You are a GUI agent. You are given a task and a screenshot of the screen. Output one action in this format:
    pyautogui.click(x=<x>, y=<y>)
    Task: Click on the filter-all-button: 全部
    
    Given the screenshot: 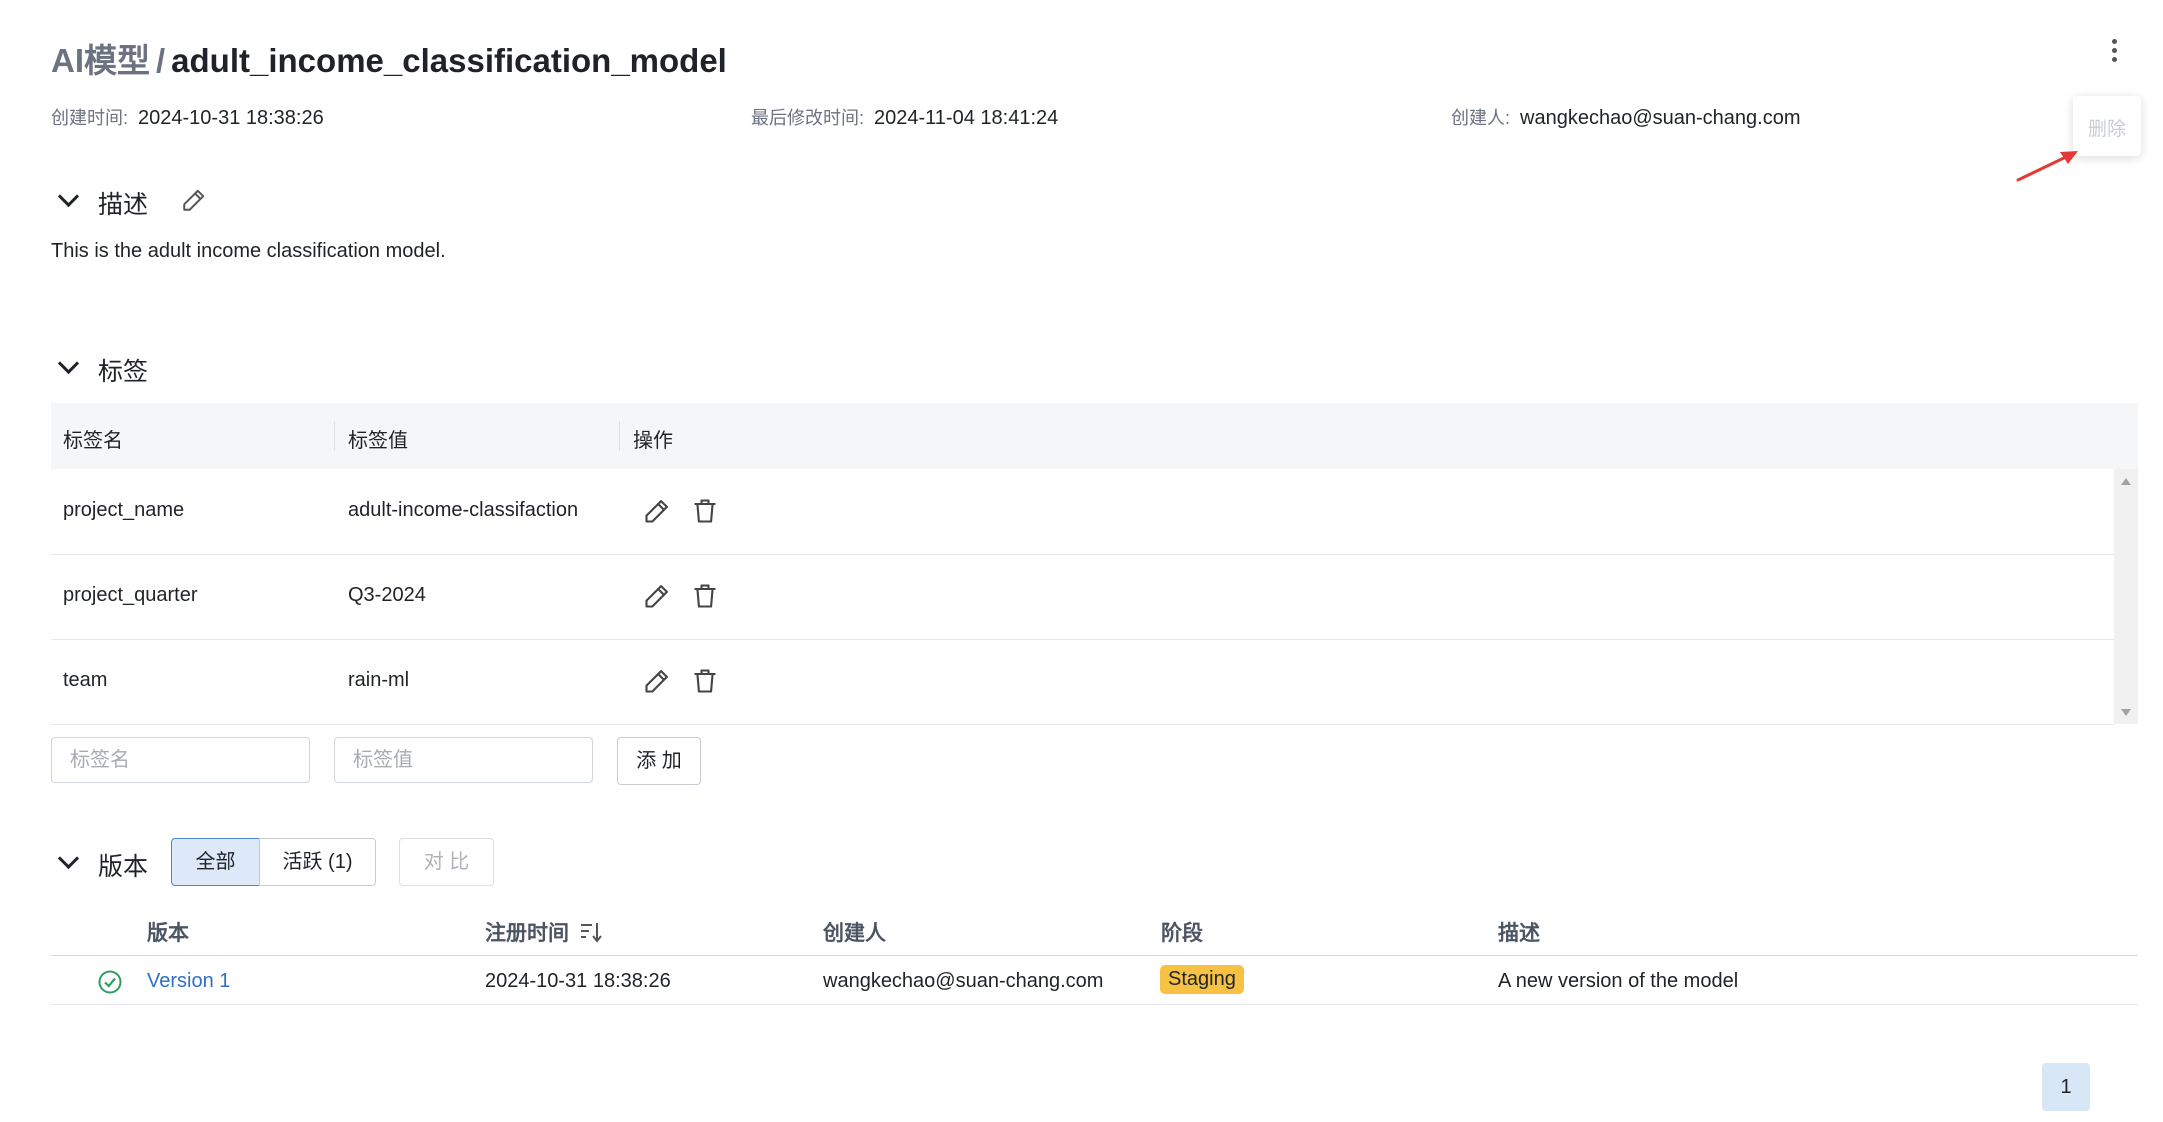 What is the action you would take?
    pyautogui.click(x=215, y=862)
    